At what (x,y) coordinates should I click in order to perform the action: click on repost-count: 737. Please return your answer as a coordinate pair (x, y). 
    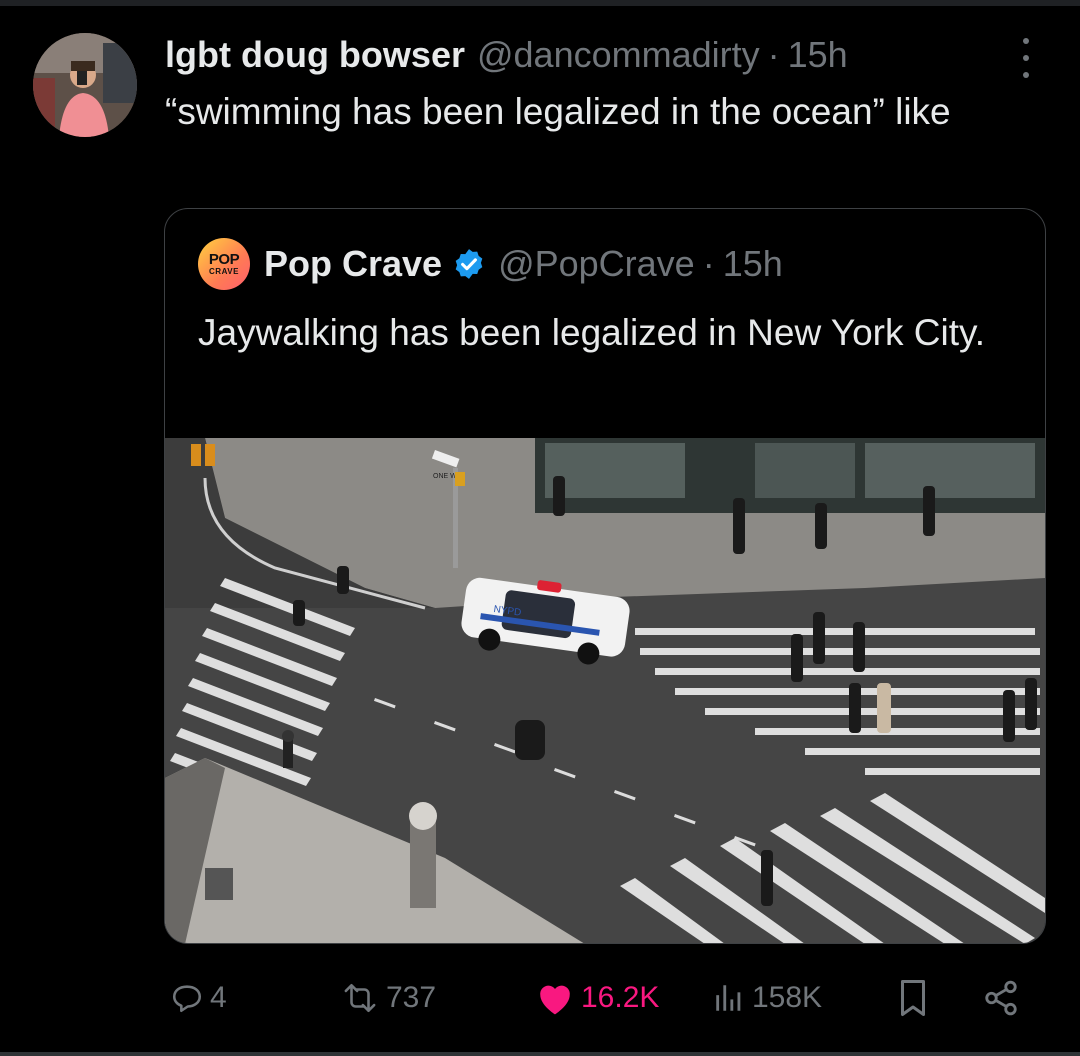
    Looking at the image, I should click on (411, 997).